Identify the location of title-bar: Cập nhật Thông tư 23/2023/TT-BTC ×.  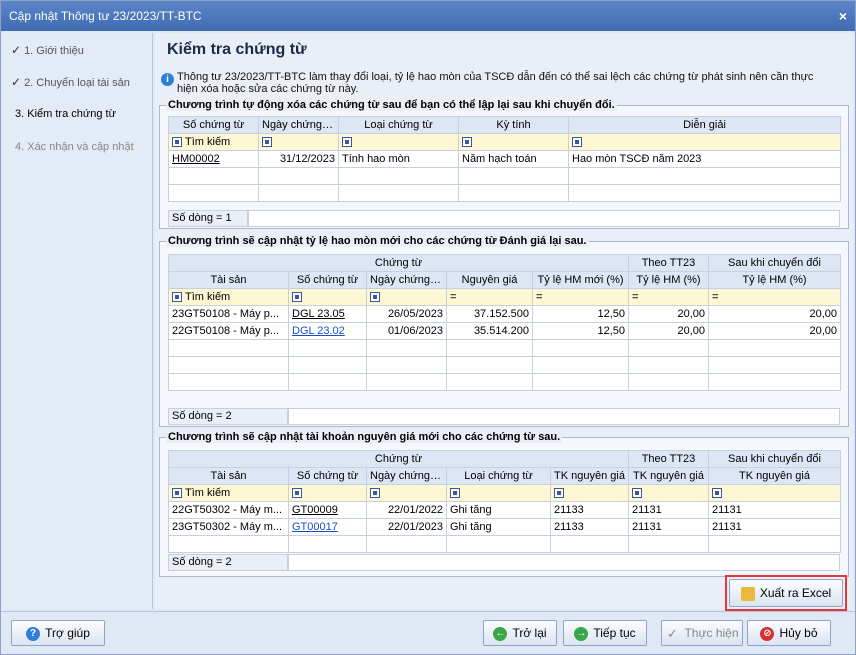
(428, 16).